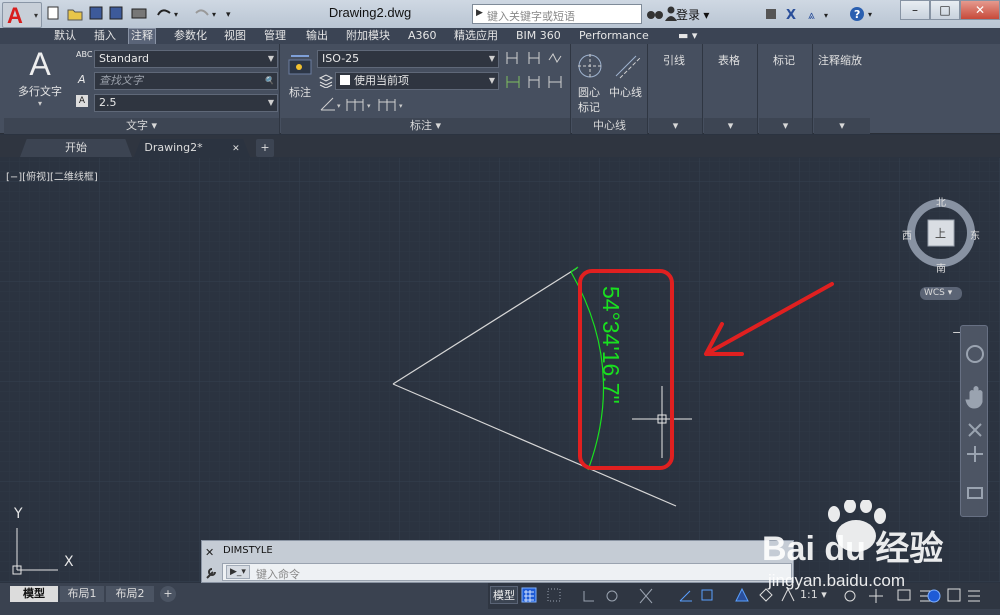  What do you see at coordinates (53, 13) in the screenshot?
I see `new-icon` at bounding box center [53, 13].